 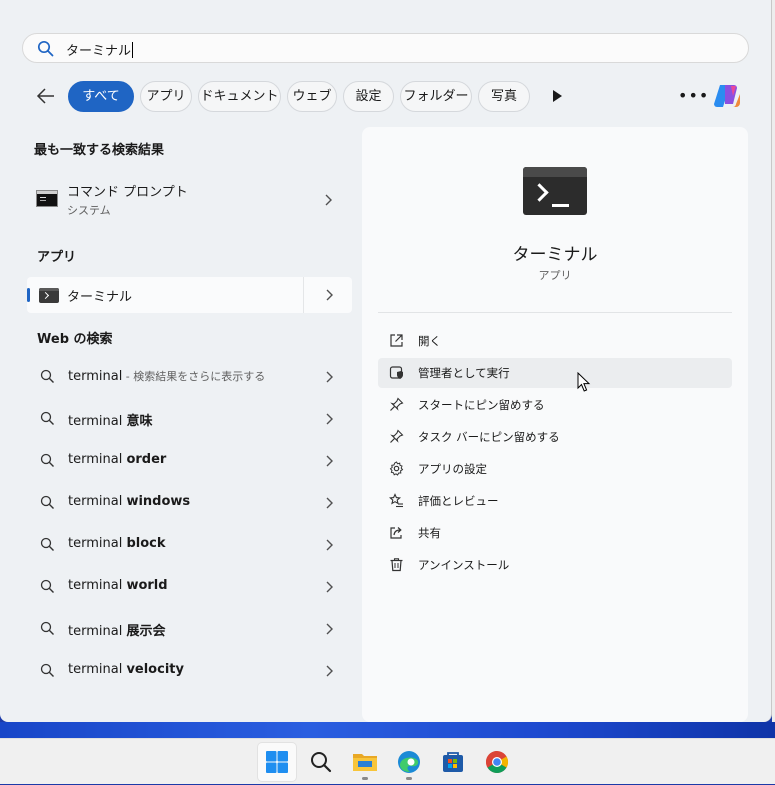 I want to click on best-match-subtitle: システム, so click(x=89, y=210).